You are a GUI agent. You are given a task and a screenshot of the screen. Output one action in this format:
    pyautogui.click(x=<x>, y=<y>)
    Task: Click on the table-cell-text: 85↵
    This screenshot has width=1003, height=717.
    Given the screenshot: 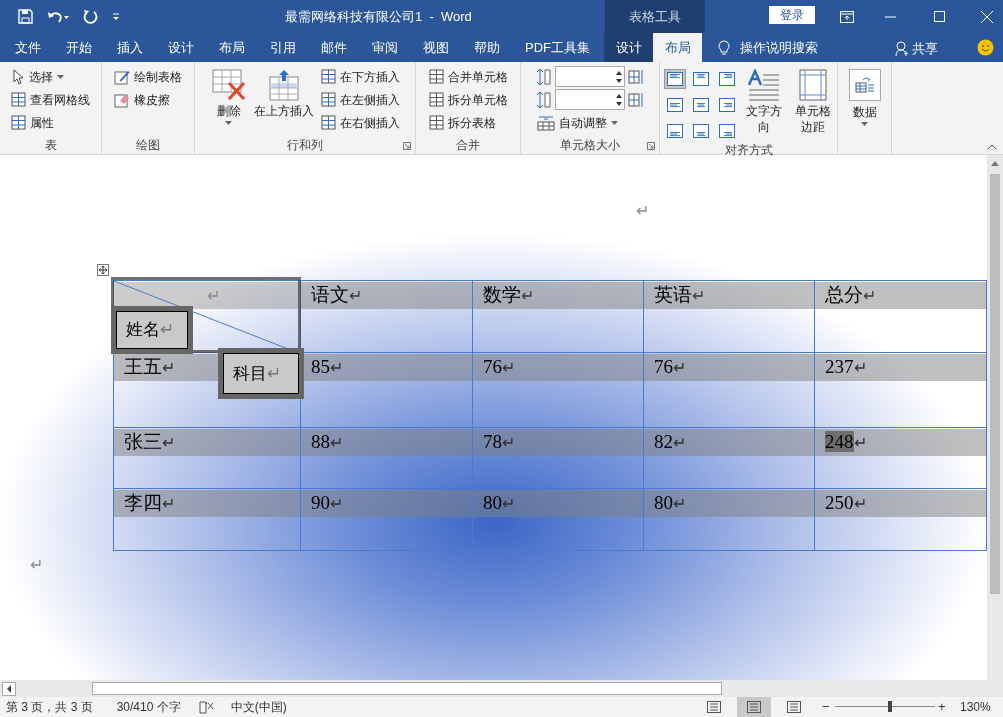 What is the action you would take?
    pyautogui.click(x=327, y=367)
    